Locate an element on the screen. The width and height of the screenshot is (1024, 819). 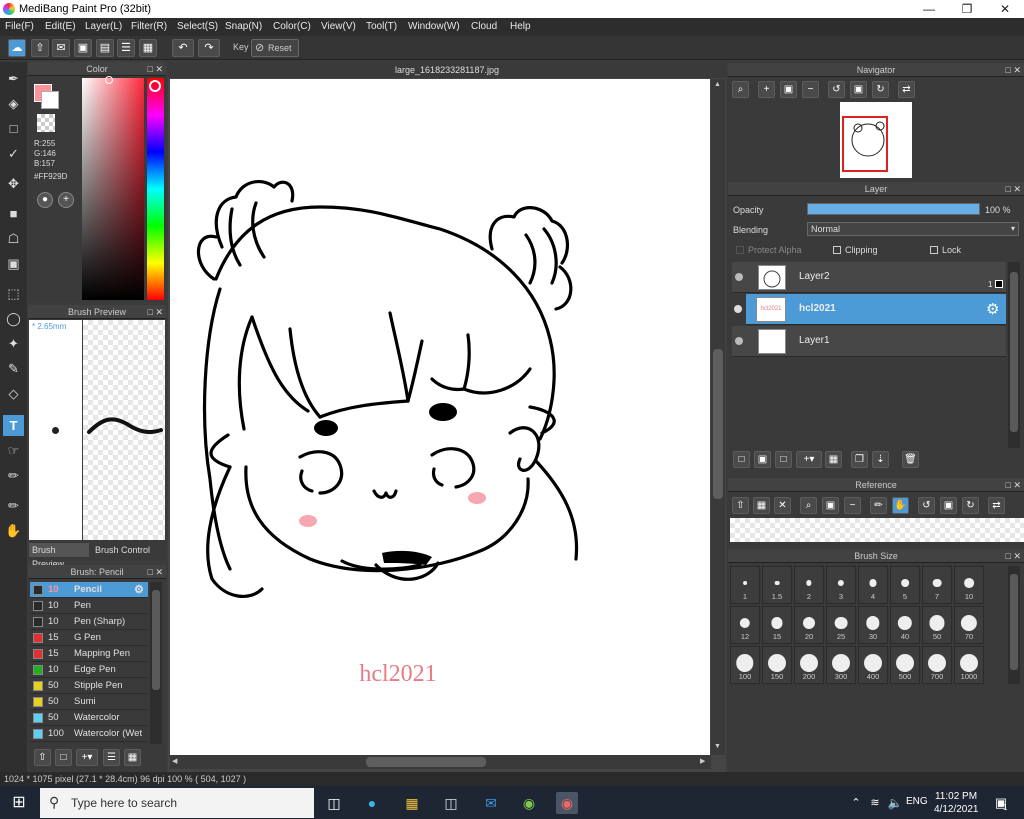
notification-center-icon: ▣ is located at coordinates (1001, 803).